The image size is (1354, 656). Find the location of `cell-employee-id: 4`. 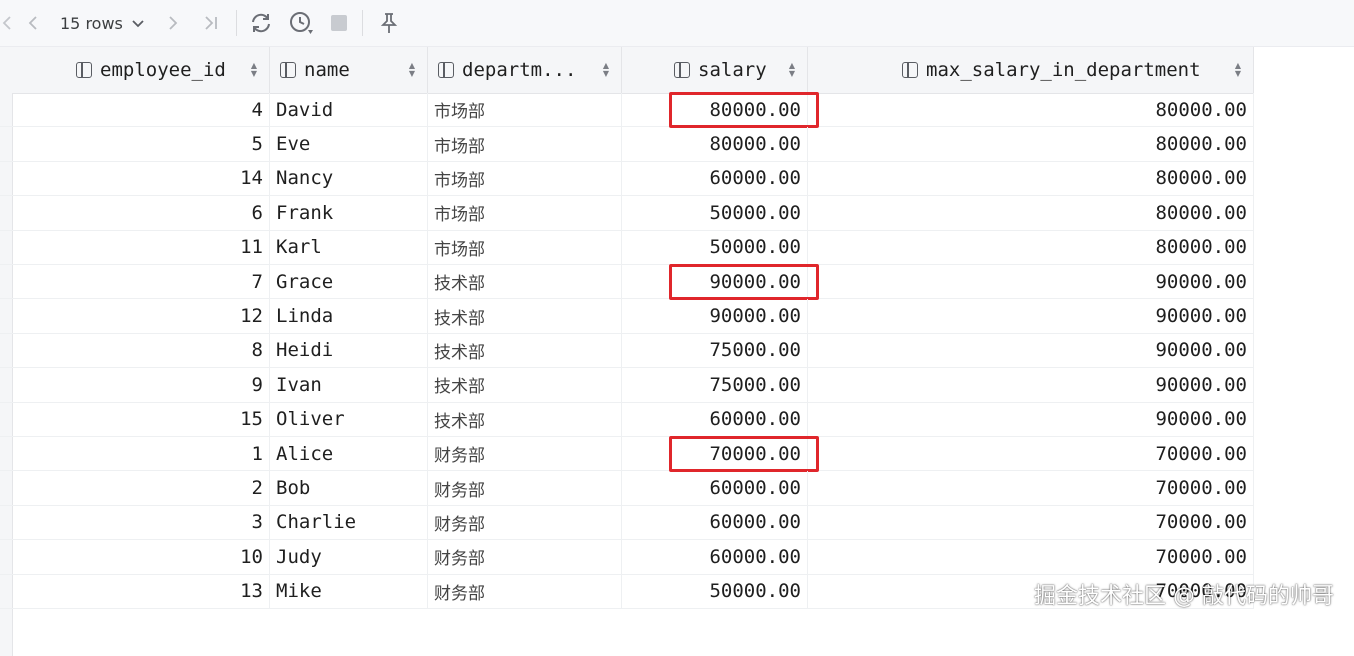

cell-employee-id: 4 is located at coordinates (141, 110).